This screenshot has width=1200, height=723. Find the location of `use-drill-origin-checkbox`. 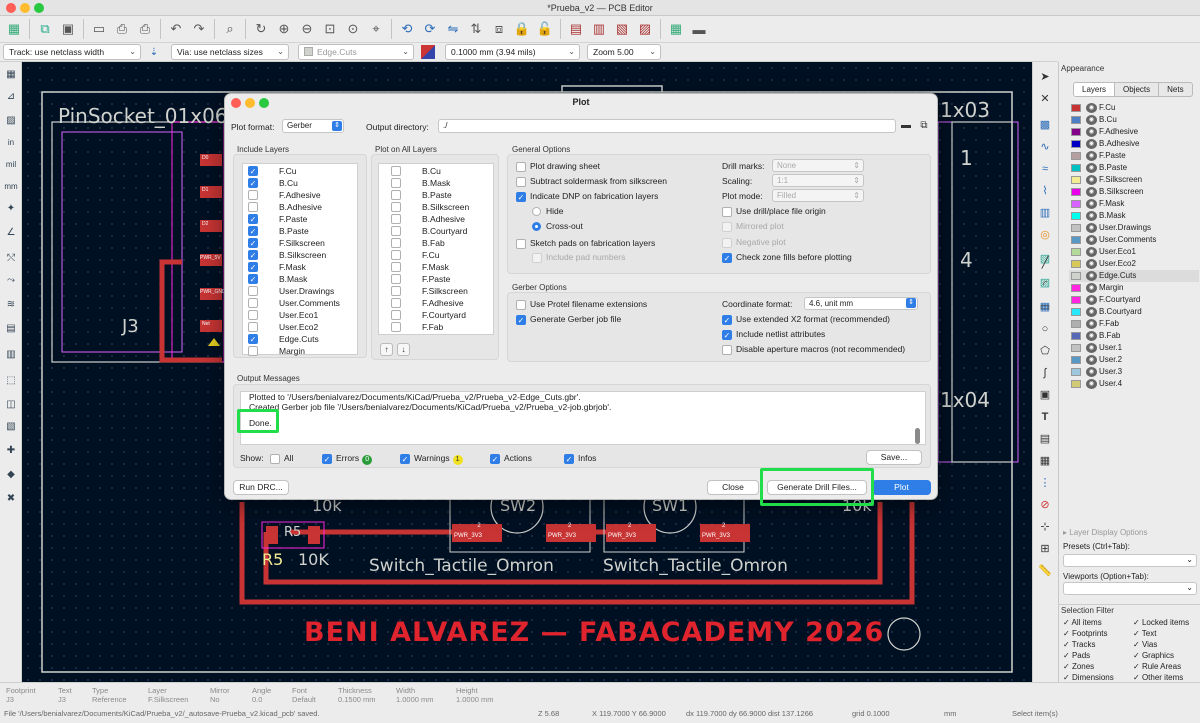

use-drill-origin-checkbox is located at coordinates (727, 212).